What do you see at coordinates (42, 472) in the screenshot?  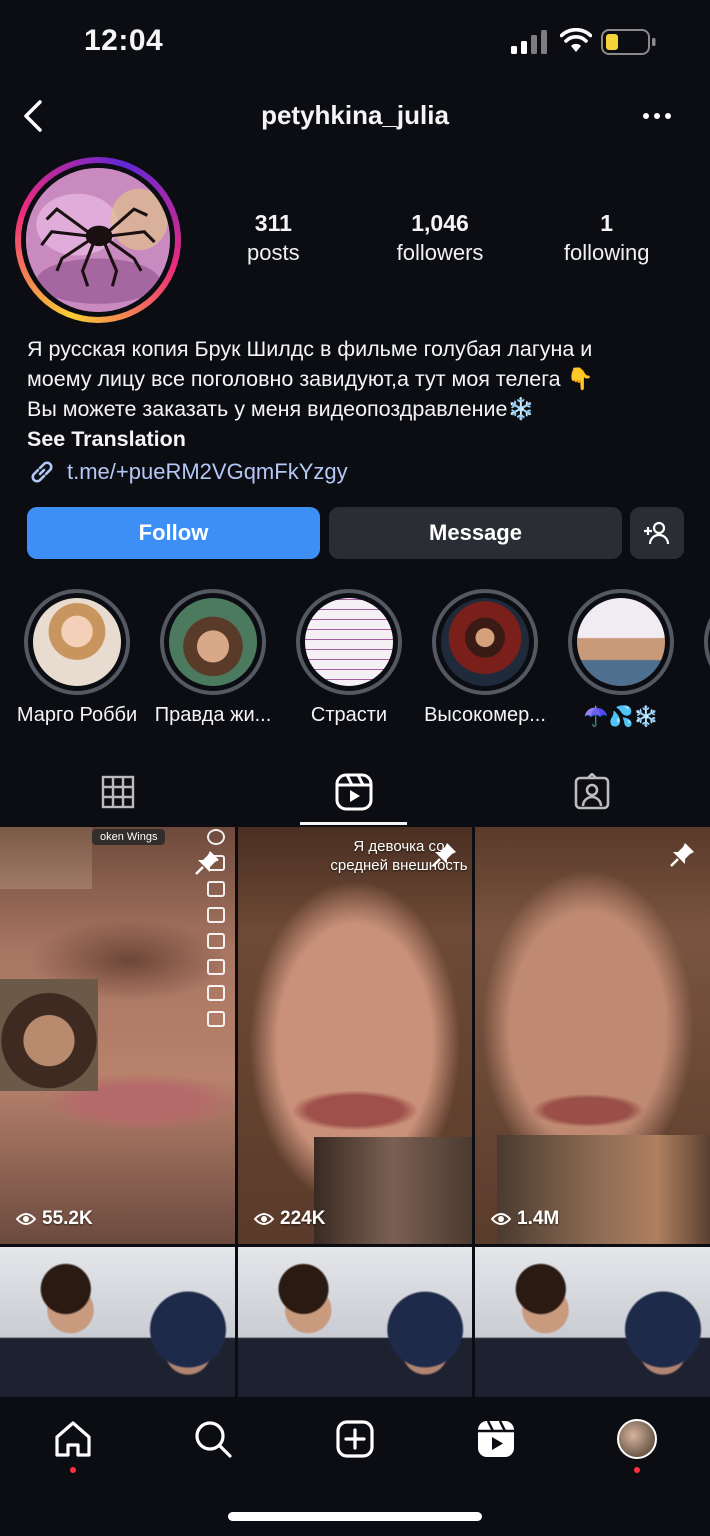 I see `link-icon` at bounding box center [42, 472].